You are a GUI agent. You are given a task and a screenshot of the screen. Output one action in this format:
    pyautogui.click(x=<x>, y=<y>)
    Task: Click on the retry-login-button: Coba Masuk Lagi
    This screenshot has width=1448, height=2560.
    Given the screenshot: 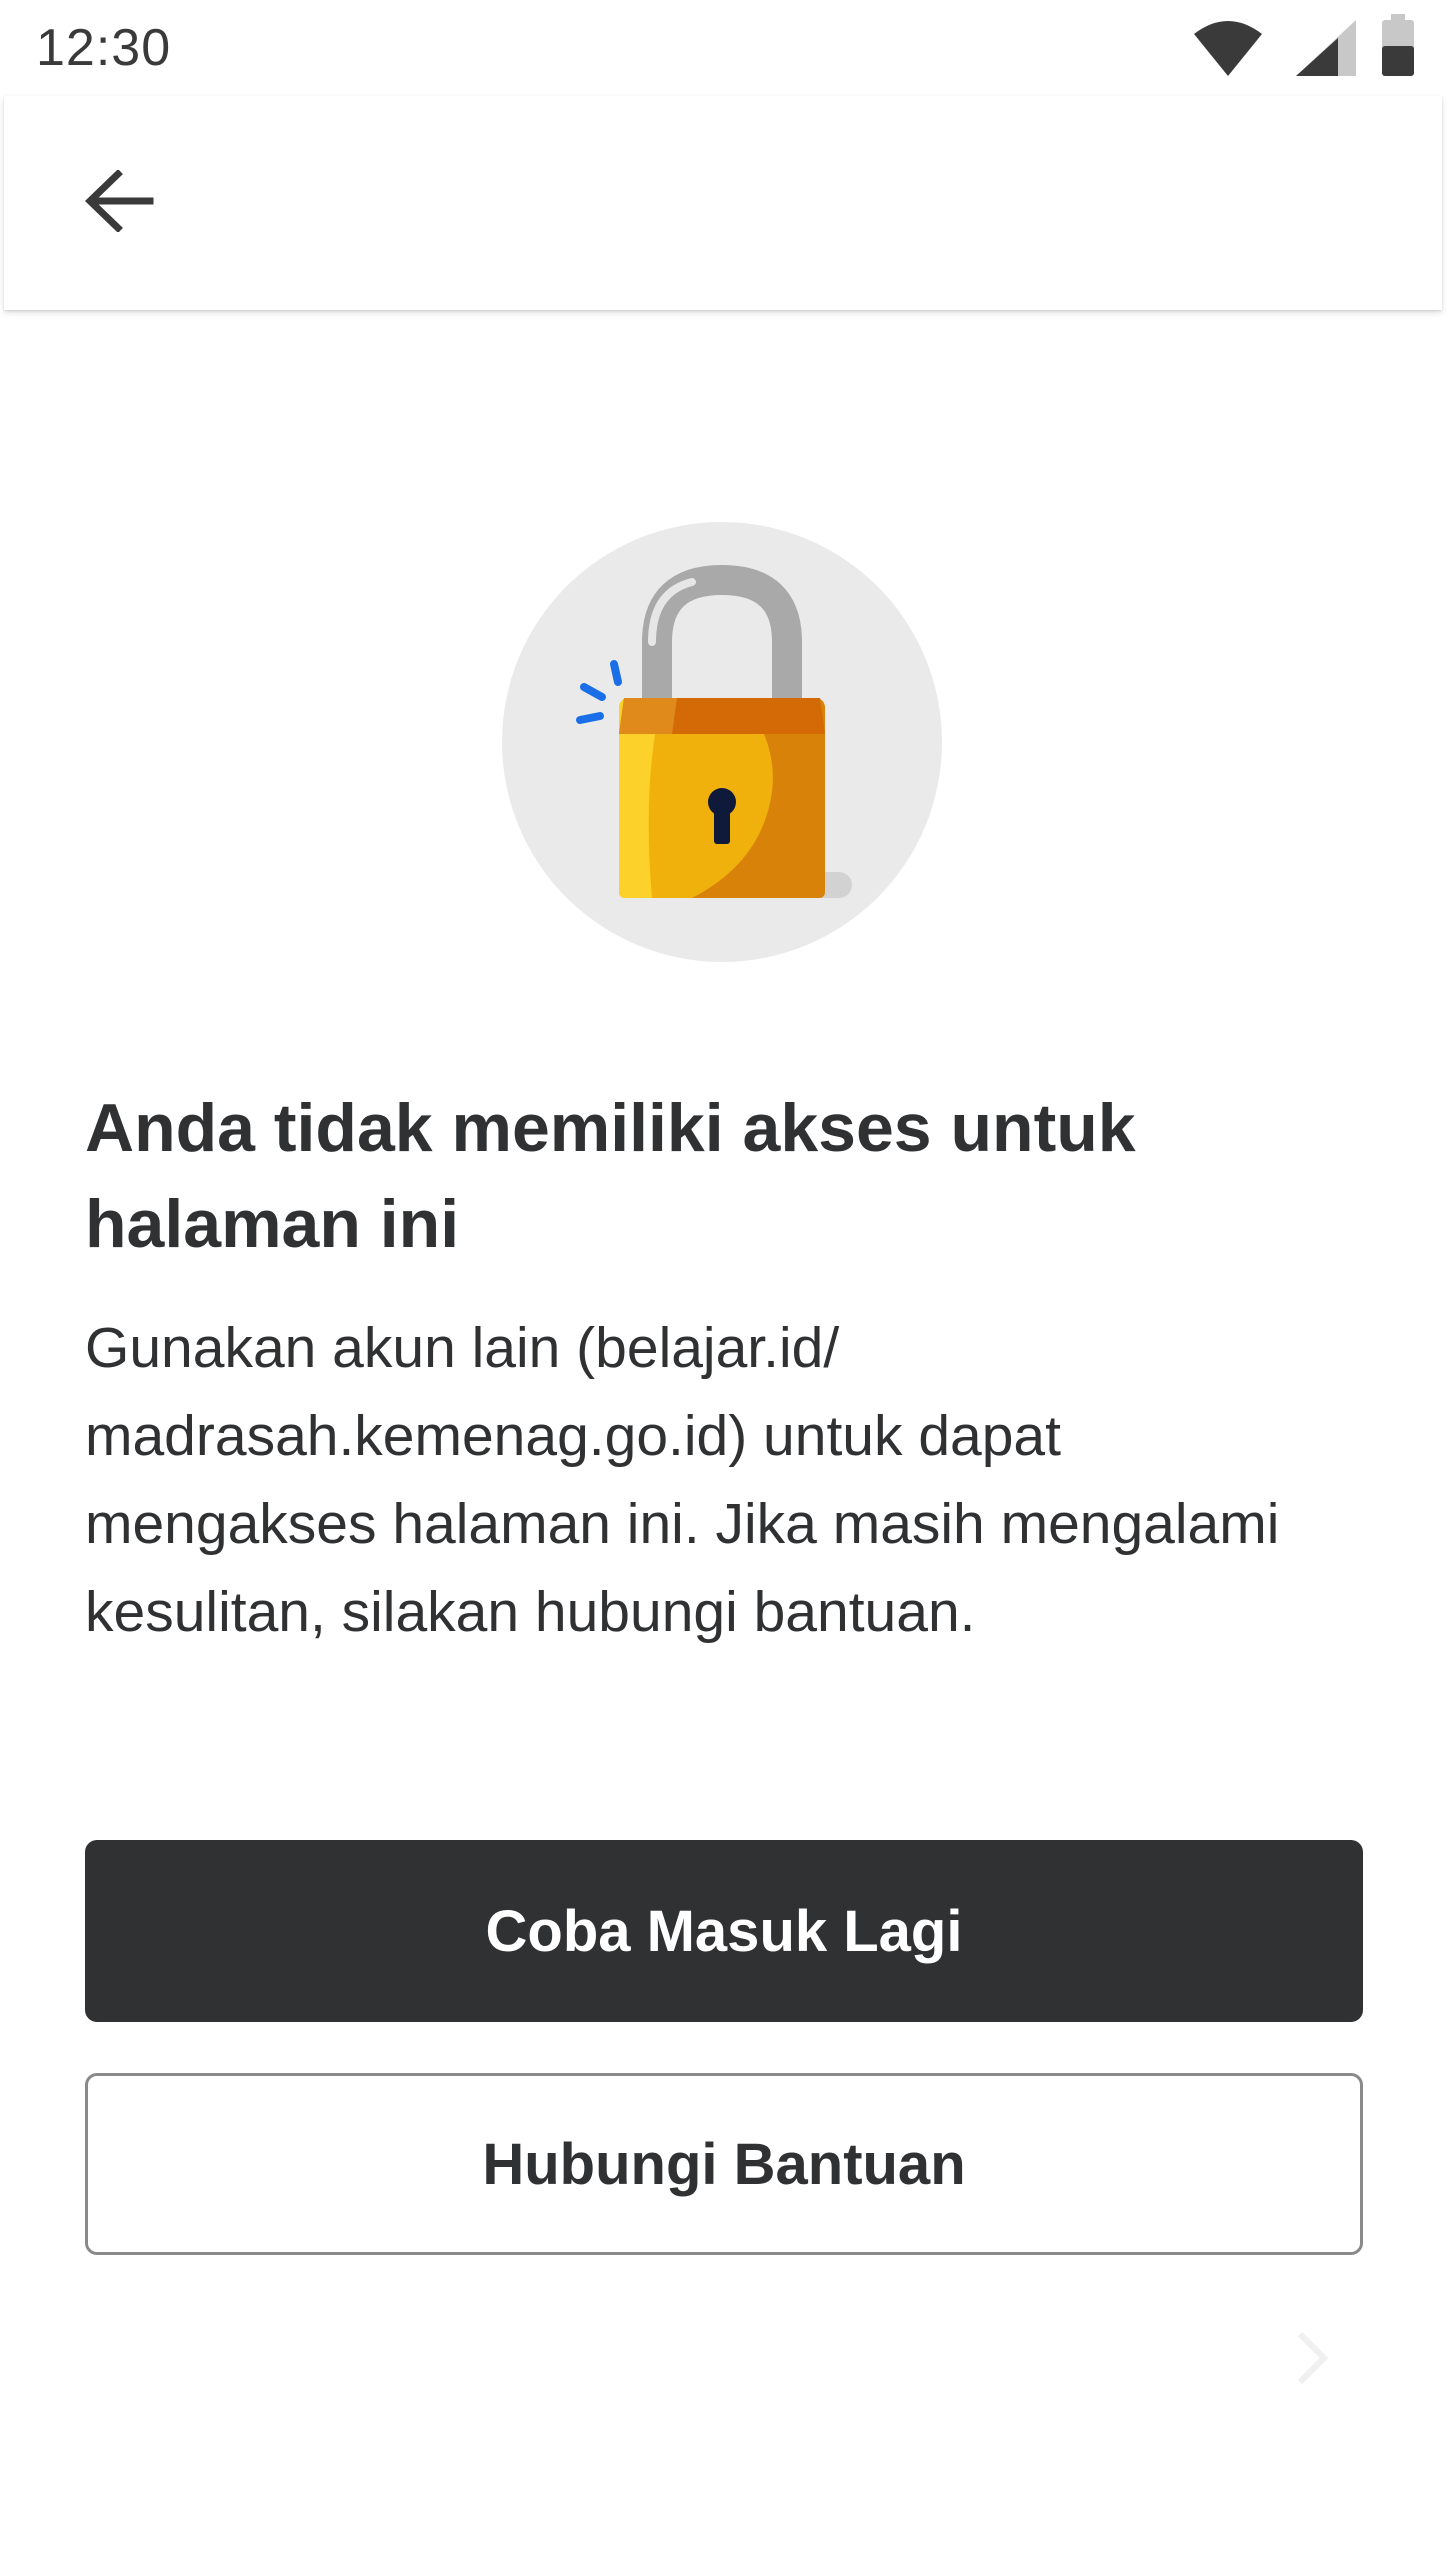 What is the action you would take?
    pyautogui.click(x=724, y=1931)
    